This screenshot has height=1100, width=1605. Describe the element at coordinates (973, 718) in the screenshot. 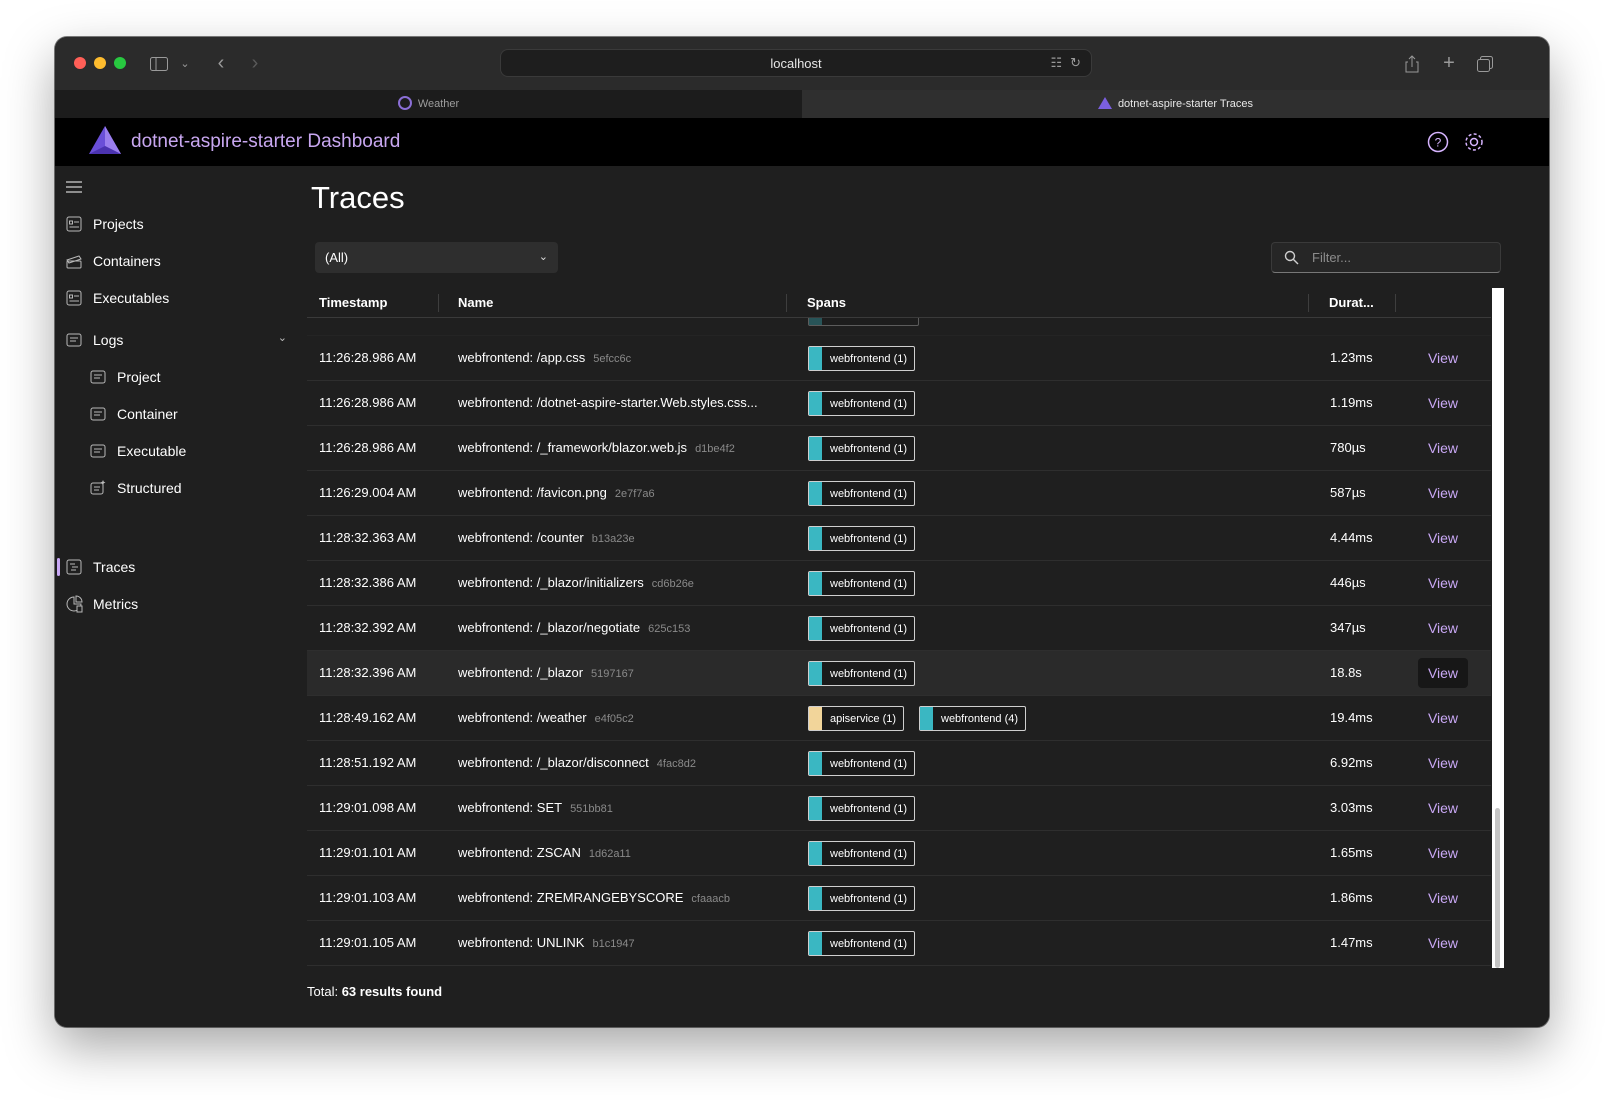

I see `span-badge: webfrontend (4)` at that location.